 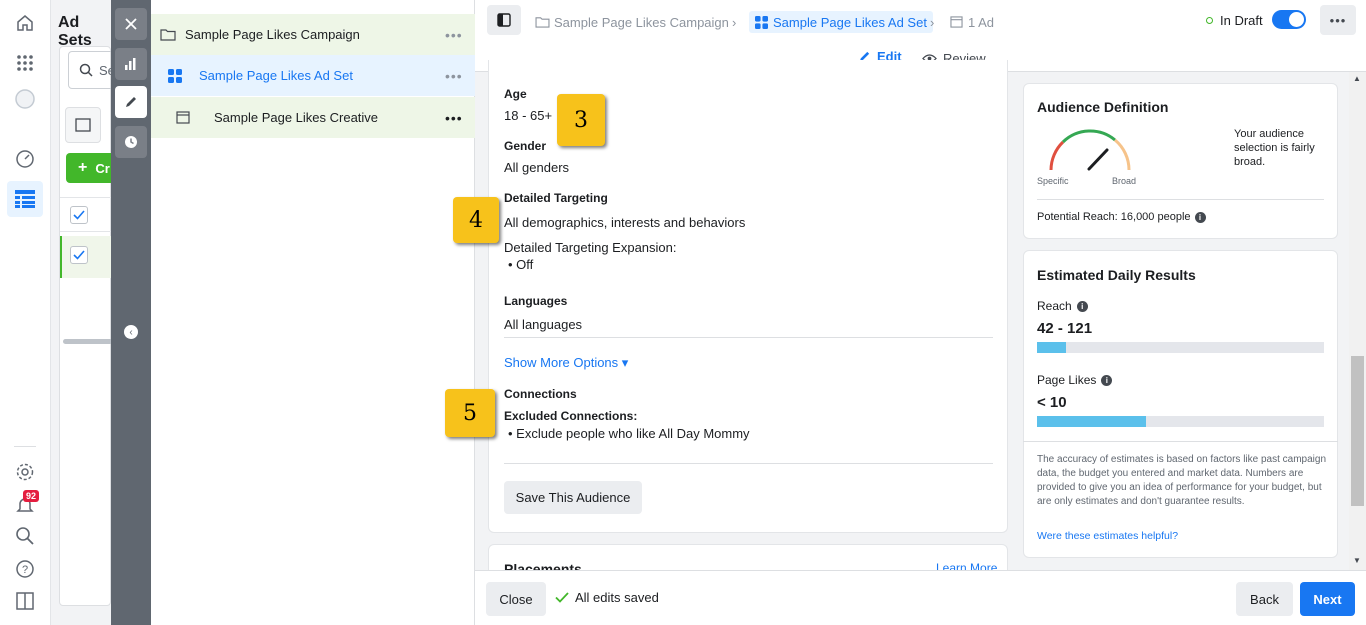 What do you see at coordinates (25, 312) in the screenshot?
I see `nav-rail: 92 ?` at bounding box center [25, 312].